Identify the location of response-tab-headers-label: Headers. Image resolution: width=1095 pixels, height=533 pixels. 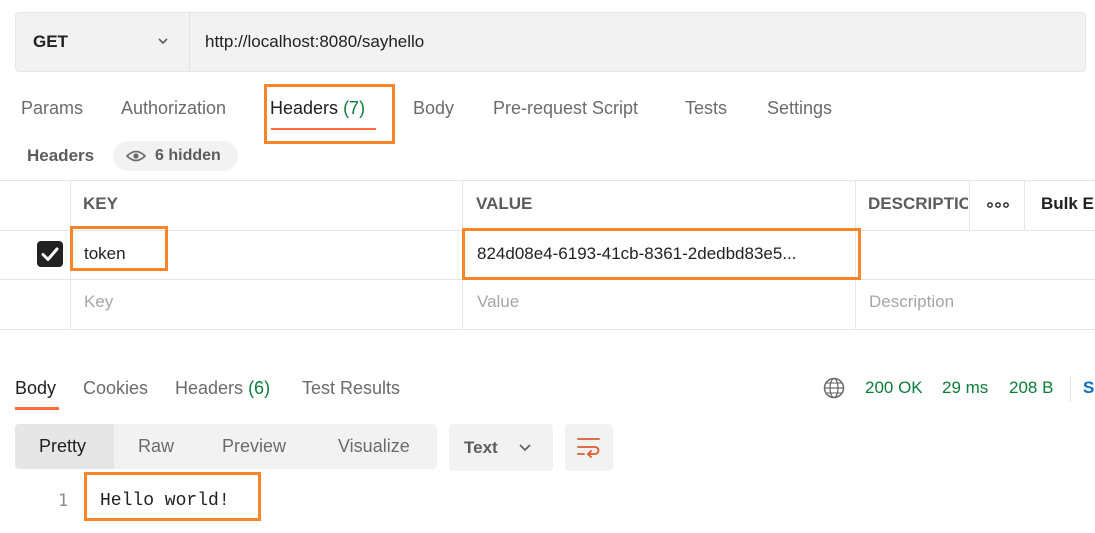
(209, 388).